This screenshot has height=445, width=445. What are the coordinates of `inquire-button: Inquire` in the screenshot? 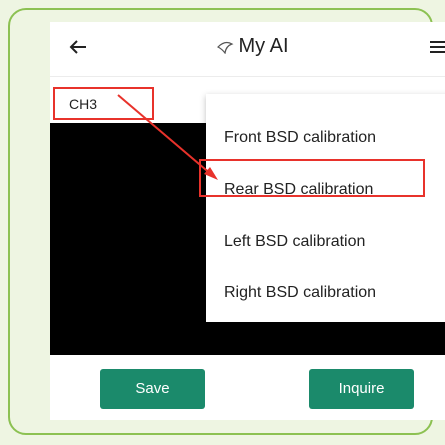 It's located at (361, 389).